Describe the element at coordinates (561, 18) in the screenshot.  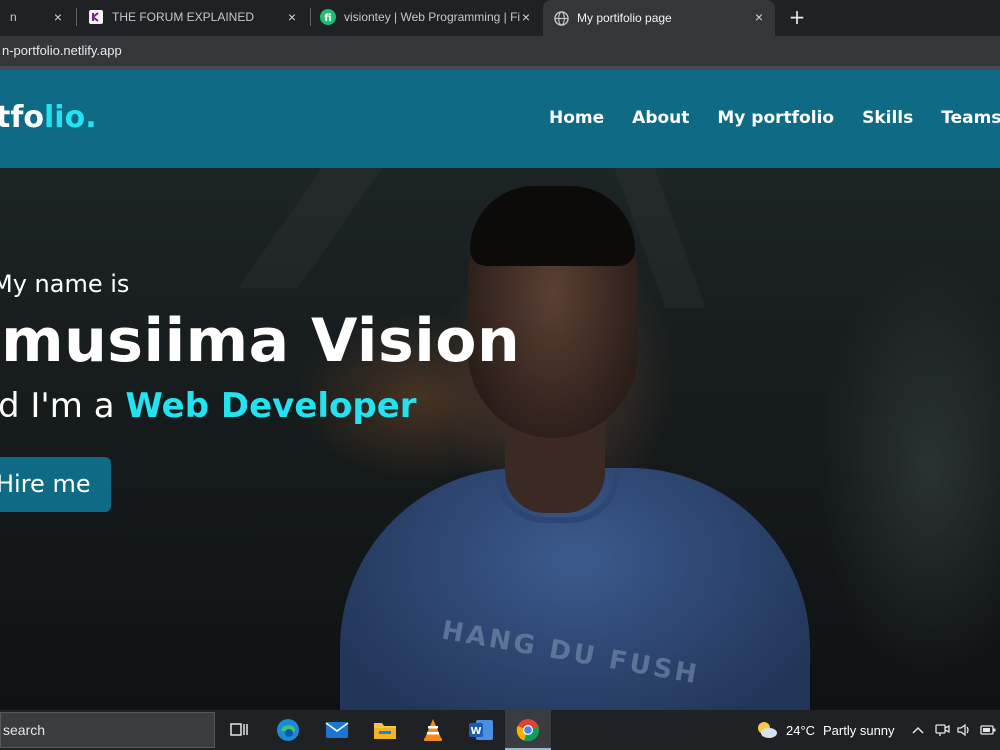
I see `globe-icon` at that location.